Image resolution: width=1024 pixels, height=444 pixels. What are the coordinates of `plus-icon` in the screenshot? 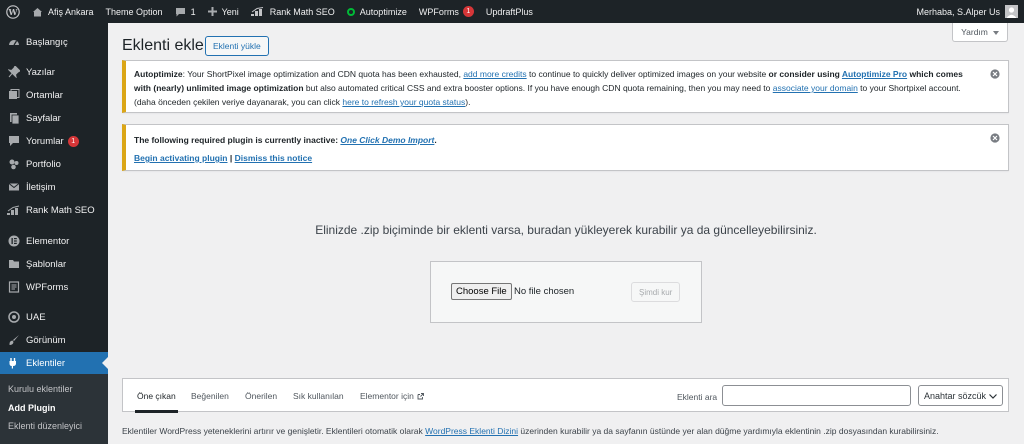 It's located at (212, 11).